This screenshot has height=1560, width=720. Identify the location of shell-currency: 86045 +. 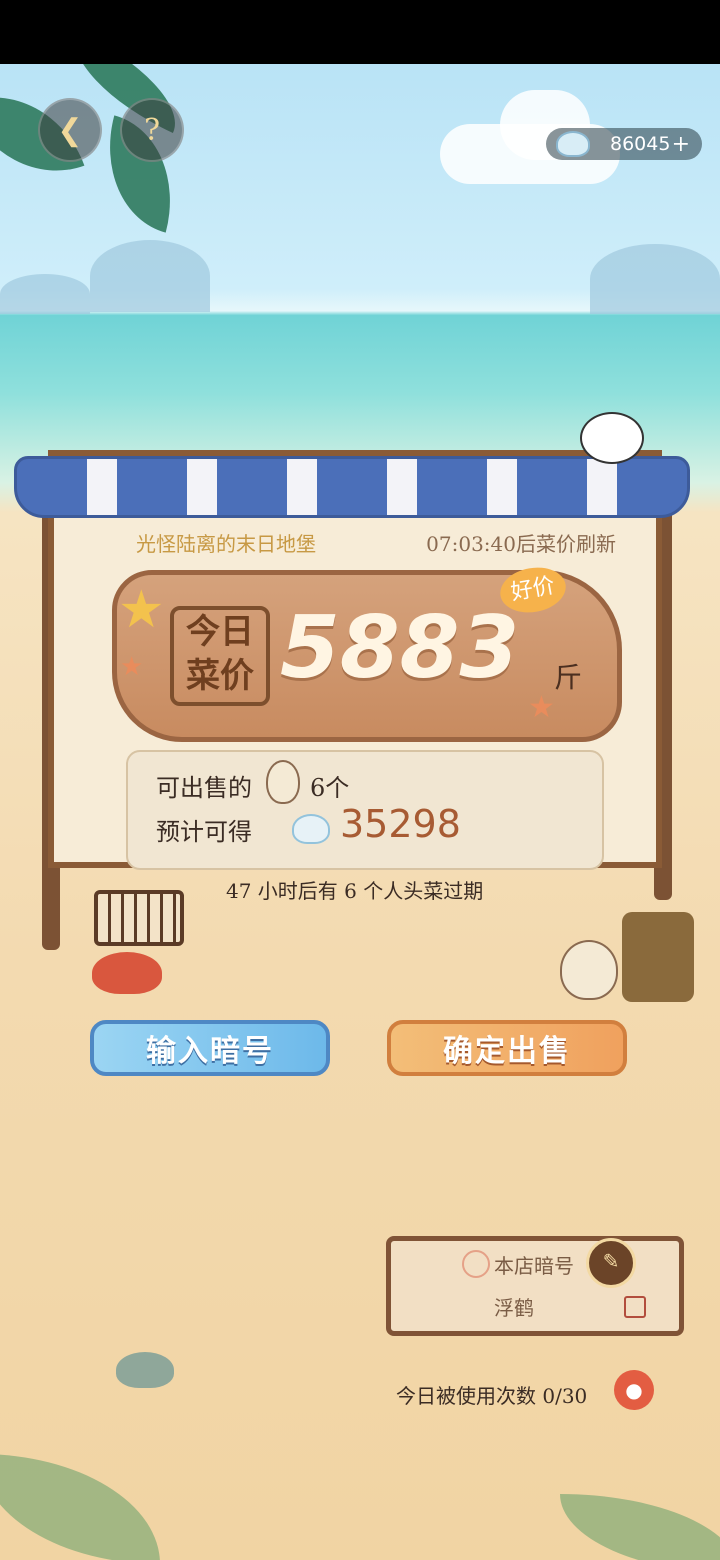
(624, 144).